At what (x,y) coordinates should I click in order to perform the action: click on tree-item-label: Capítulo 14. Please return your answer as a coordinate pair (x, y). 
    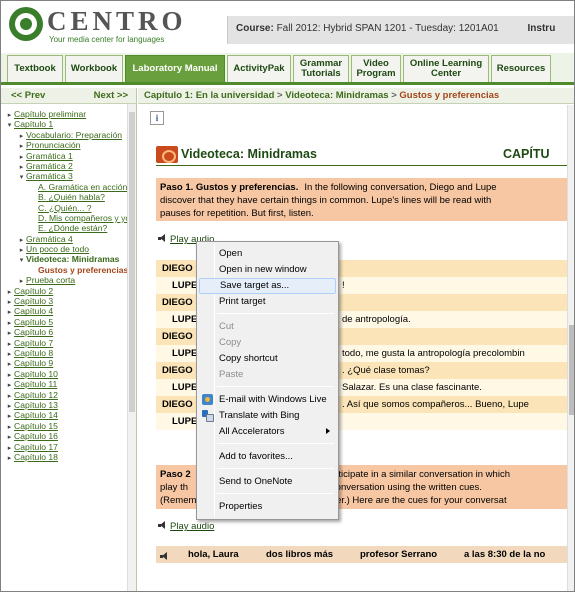
    Looking at the image, I should click on (36, 415).